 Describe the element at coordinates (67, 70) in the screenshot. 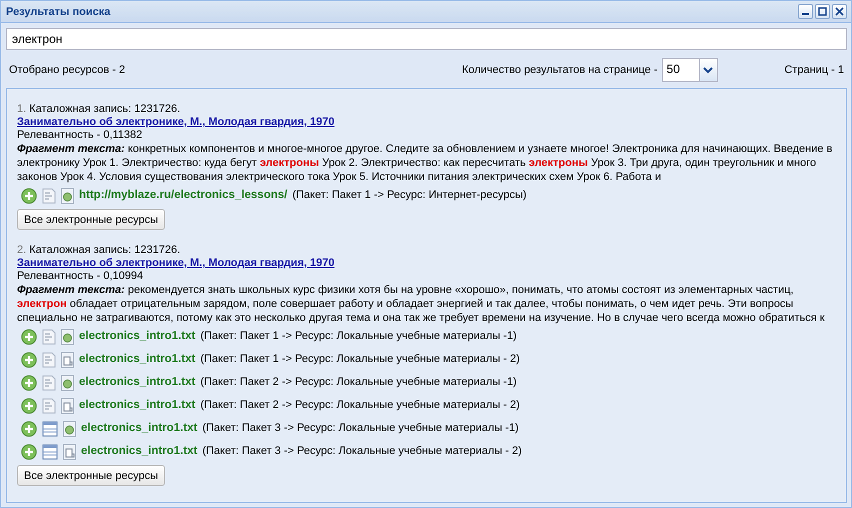

I see `found-count: Отобрано ресурсов - 2` at that location.